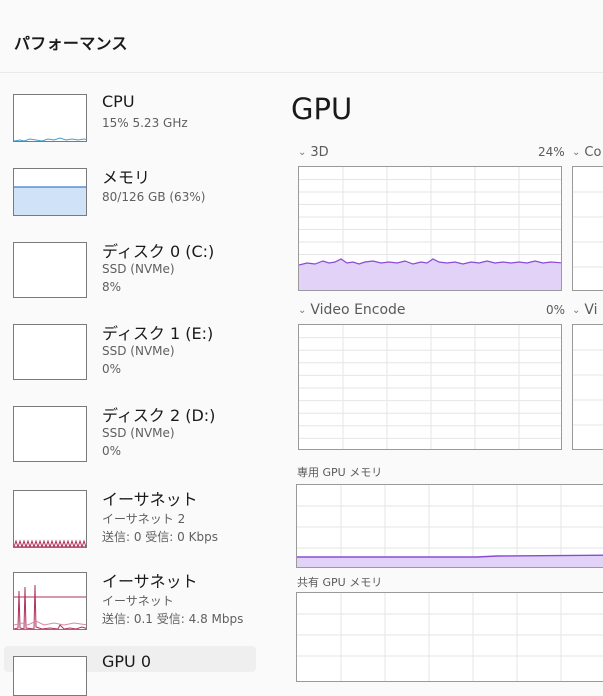 The image size is (603, 696). Describe the element at coordinates (50, 352) in the screenshot. I see `disk-1-thumbnail-graph` at that location.